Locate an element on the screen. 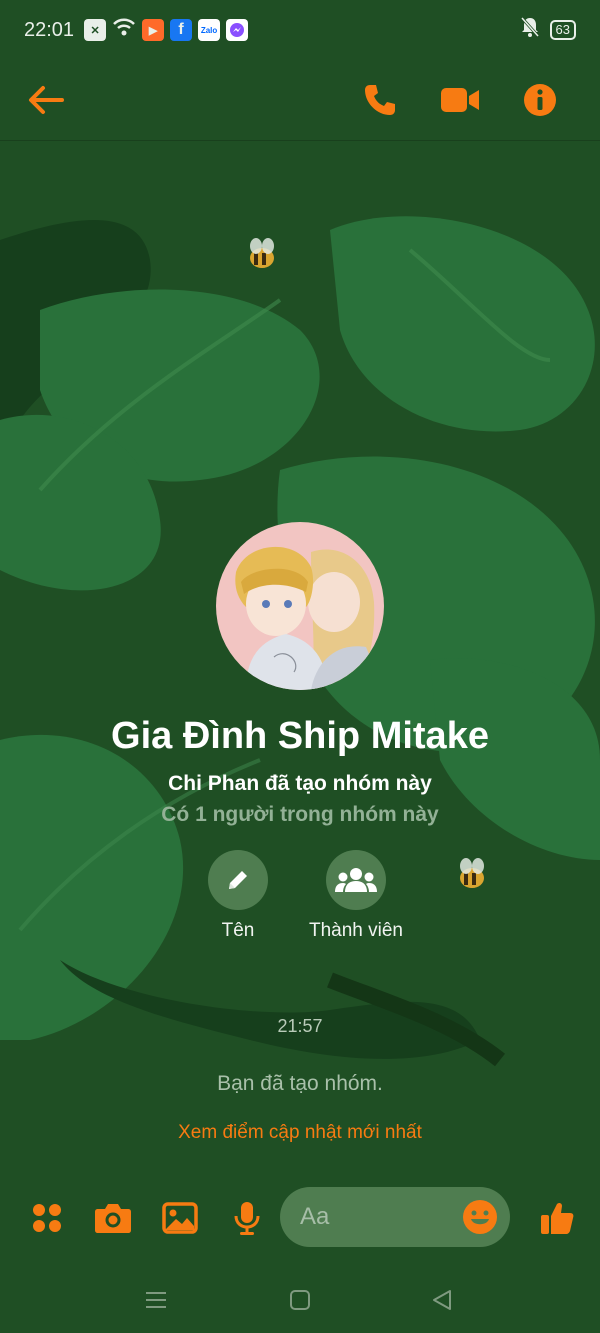  gallery-button is located at coordinates (180, 1218).